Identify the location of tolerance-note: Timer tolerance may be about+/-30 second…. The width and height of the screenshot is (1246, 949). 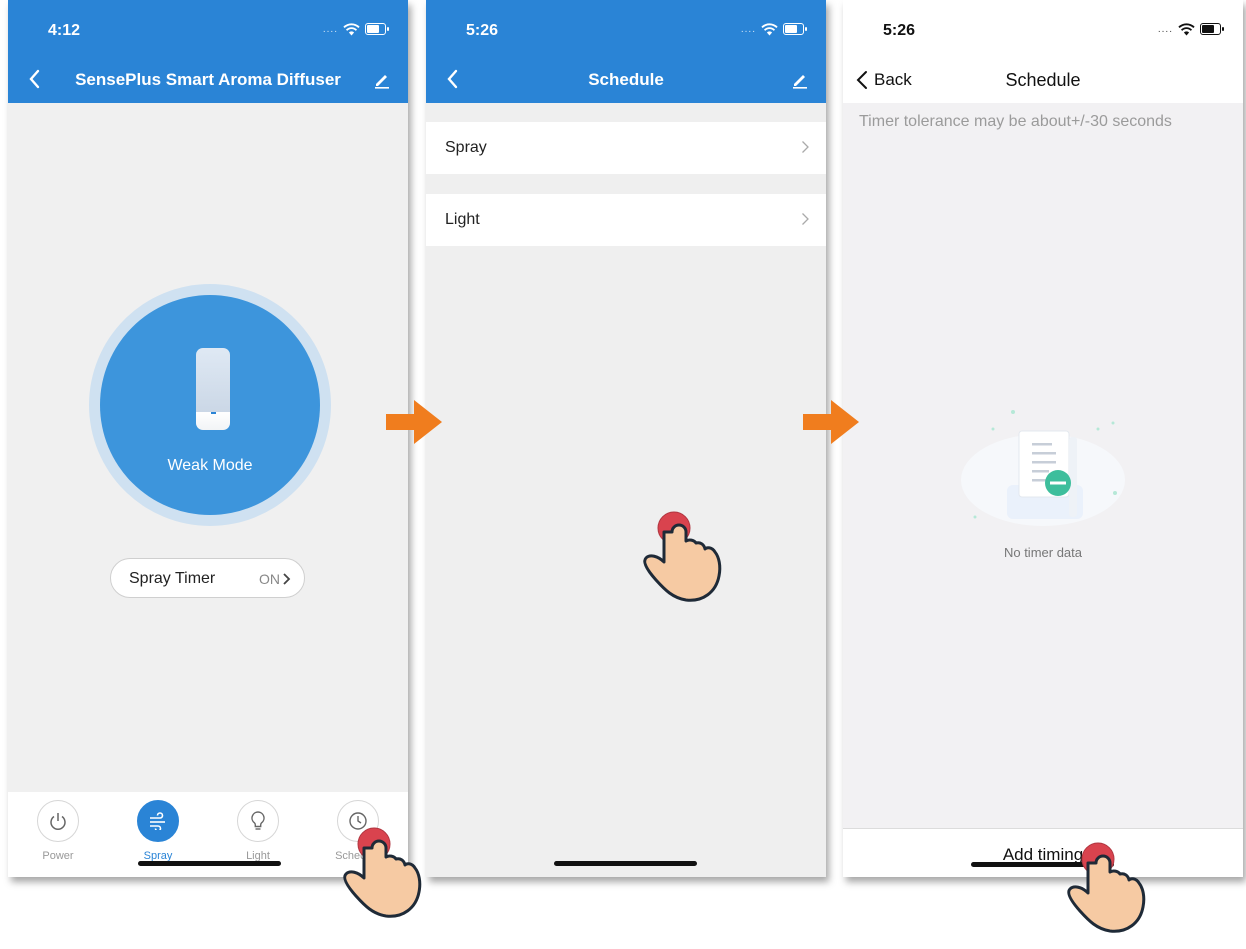
(1015, 121).